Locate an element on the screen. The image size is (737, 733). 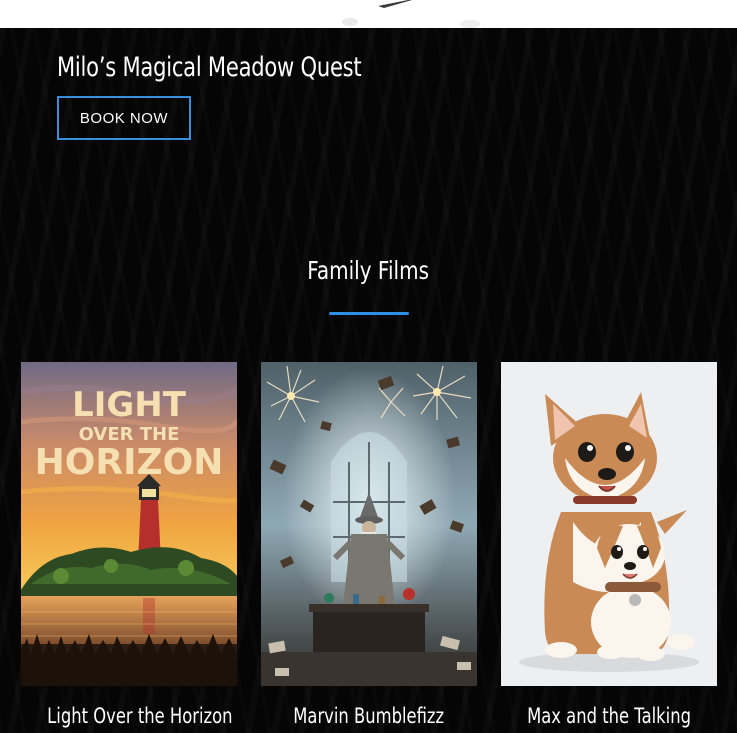
film-title-text: Marvin Bumblefizz is located at coordinates (369, 716).